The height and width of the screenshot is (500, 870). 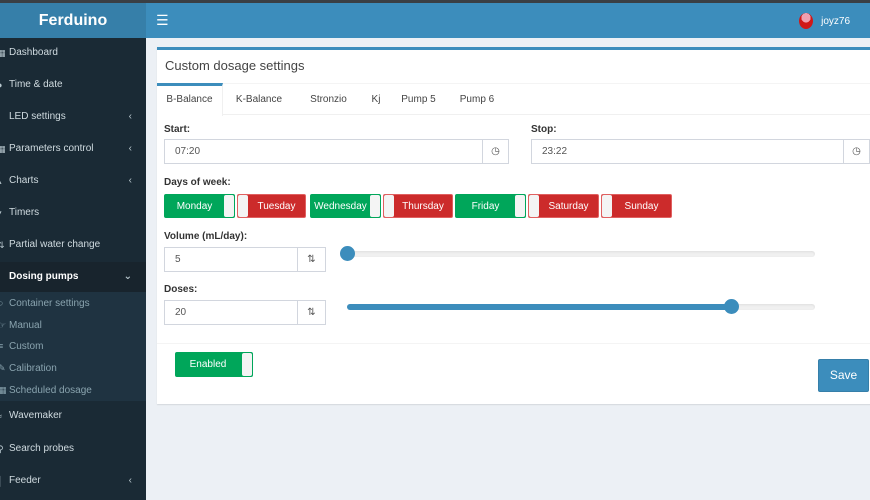 I want to click on stop-time-input: 23:22 ◷, so click(x=700, y=151).